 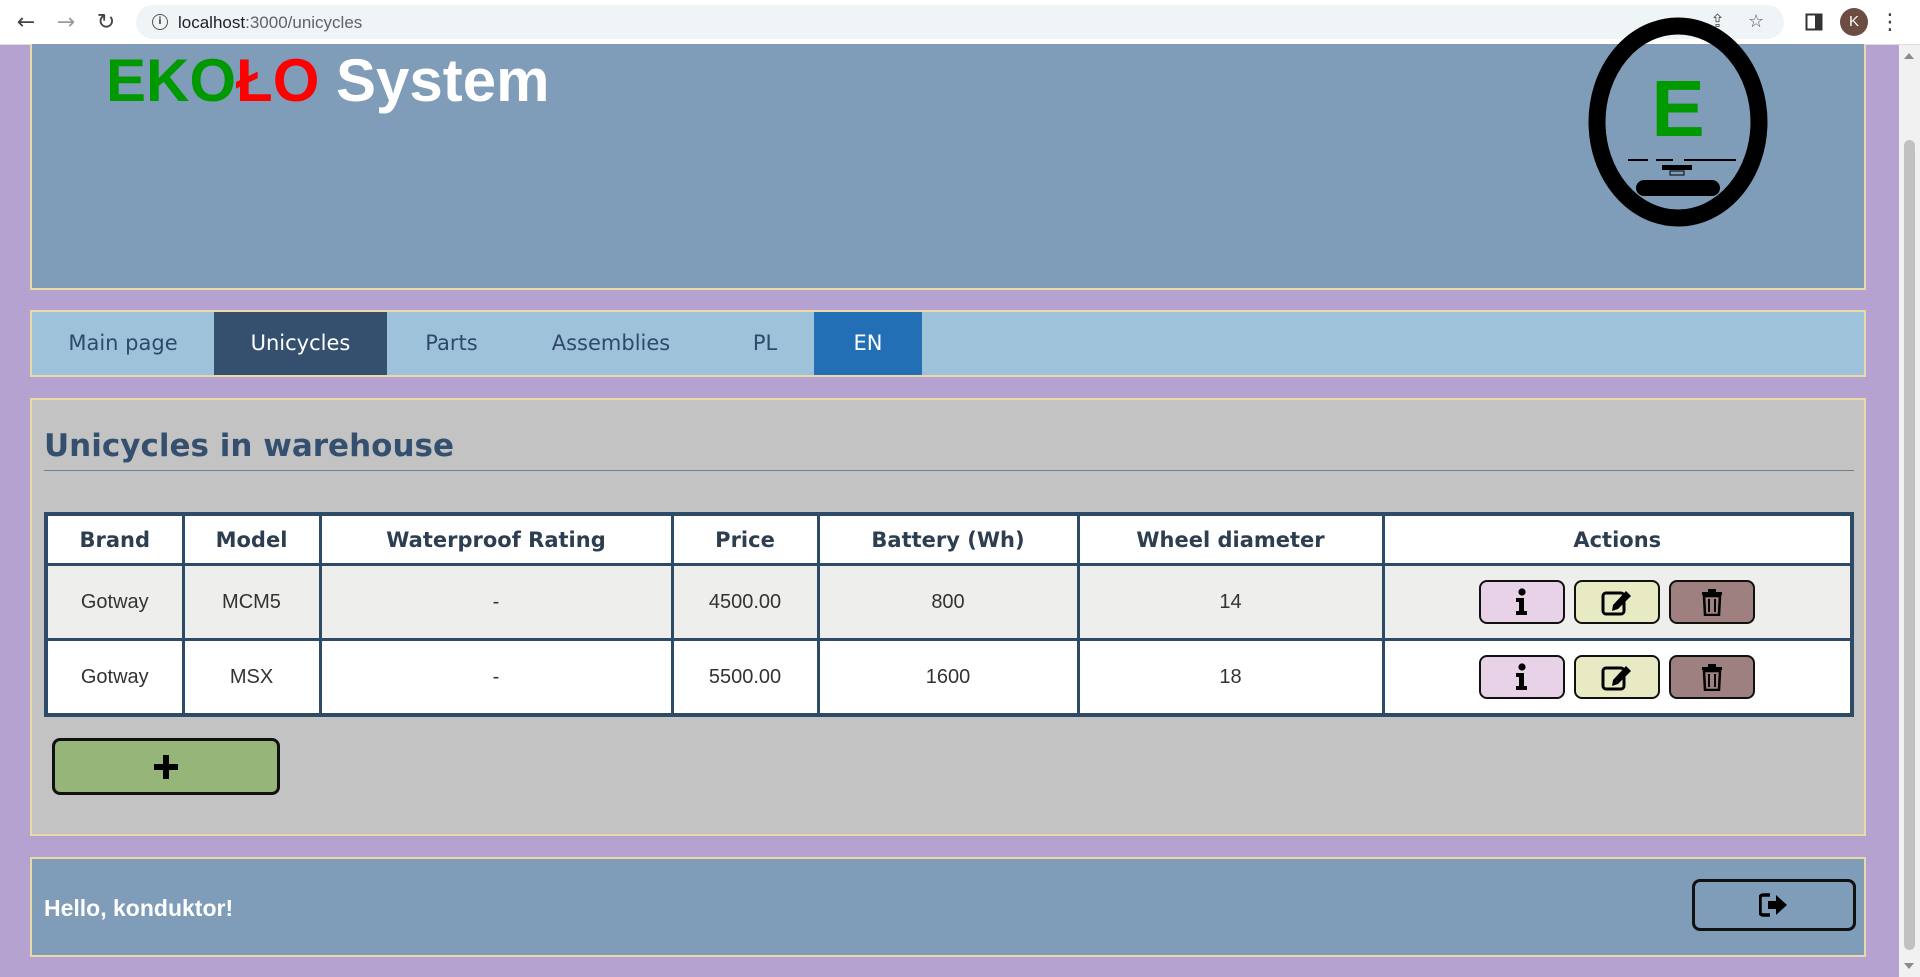 What do you see at coordinates (106, 22) in the screenshot?
I see `reload-icon: ↻` at bounding box center [106, 22].